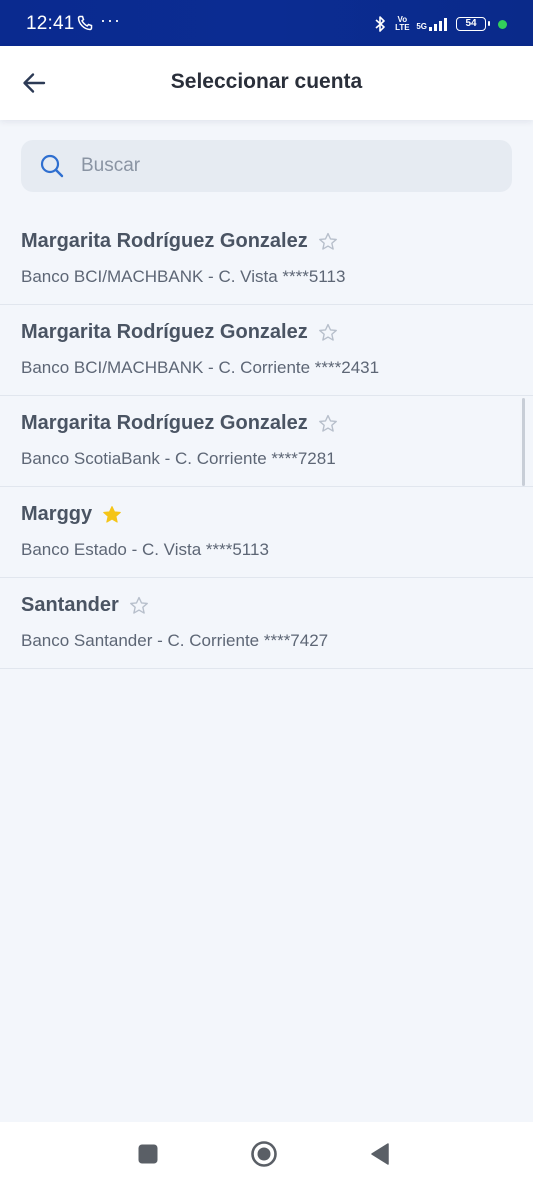 This screenshot has width=533, height=1185. I want to click on triangle-back-icon, so click(380, 1154).